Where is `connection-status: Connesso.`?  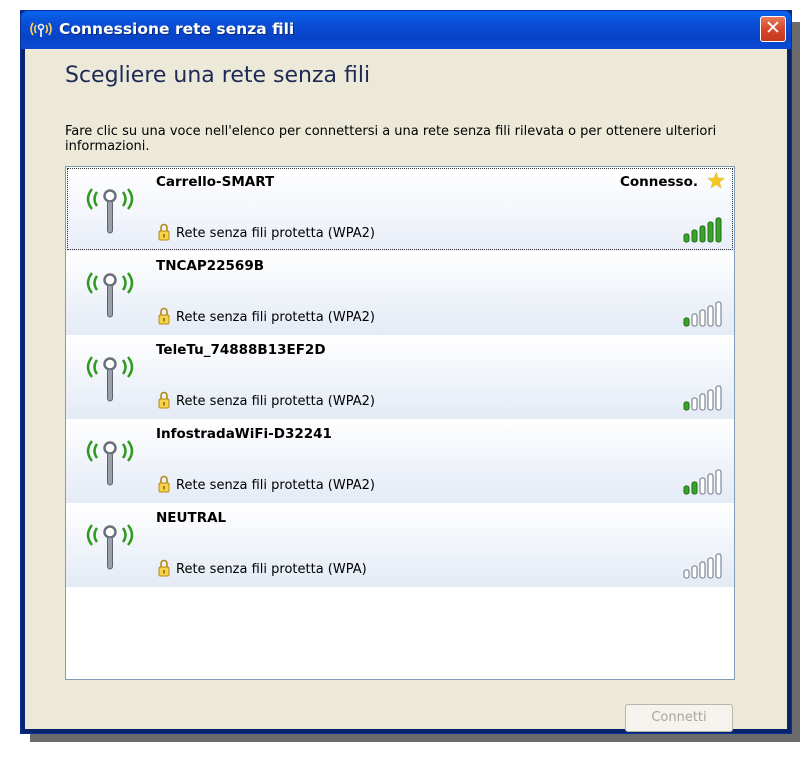 connection-status: Connesso. is located at coordinates (658, 182).